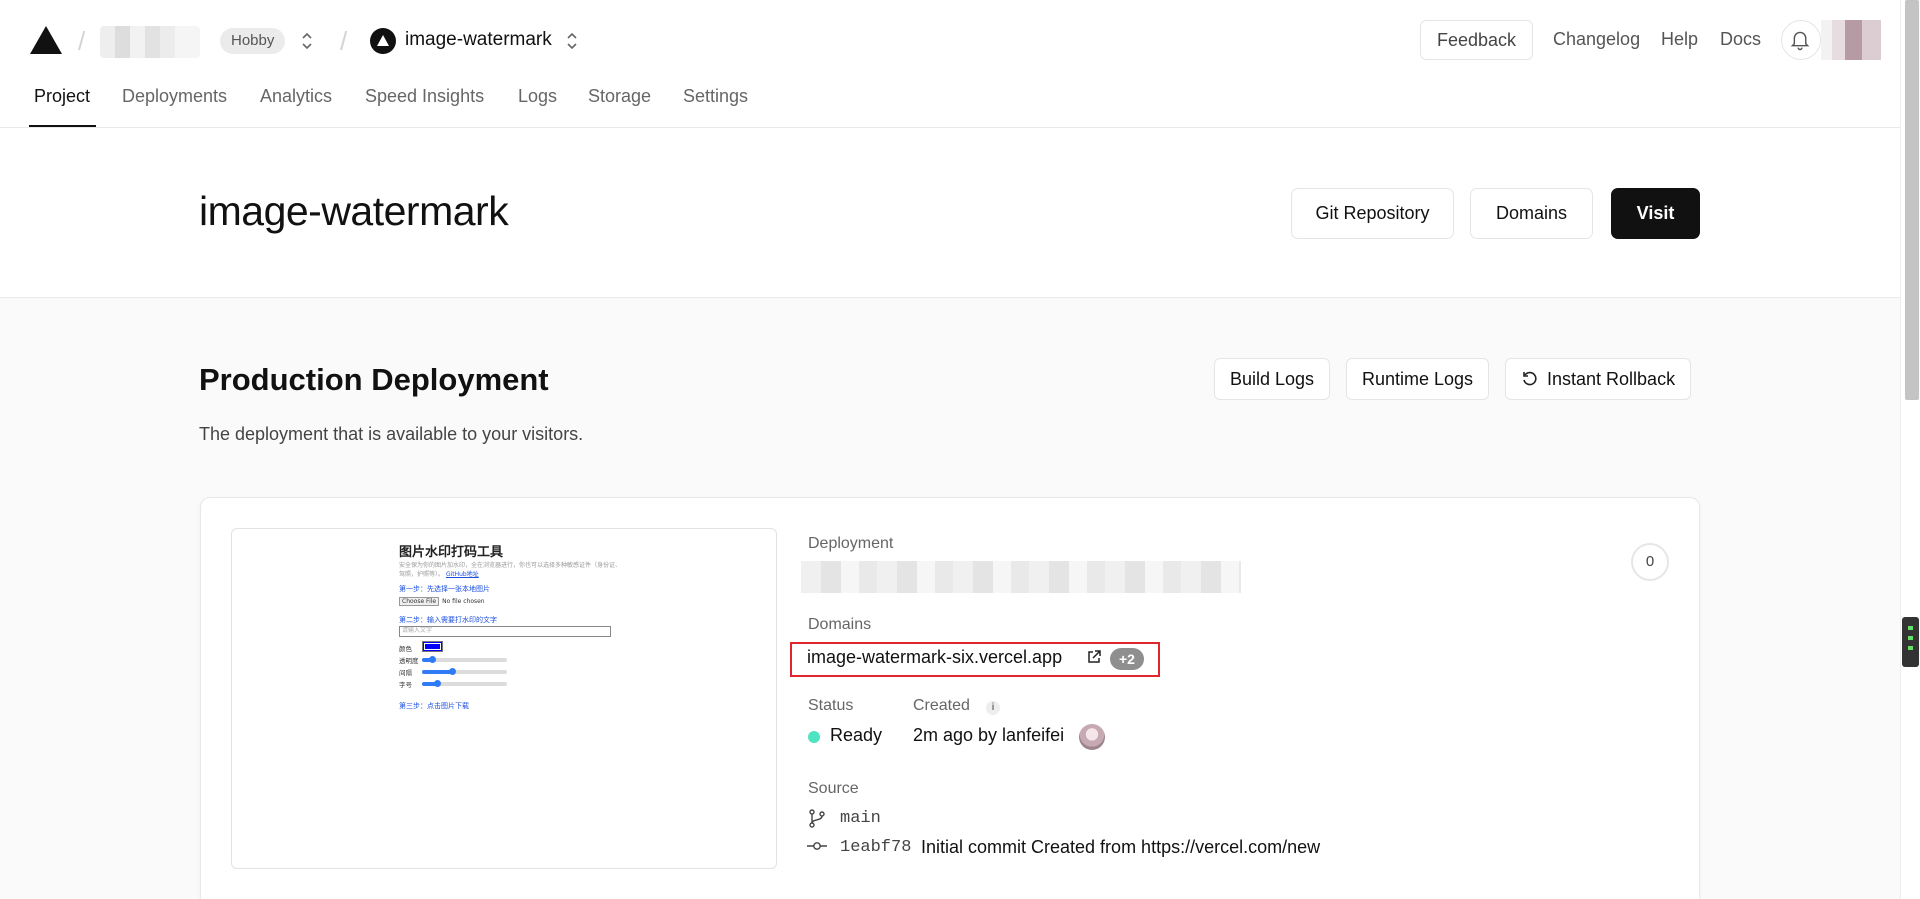  Describe the element at coordinates (1910, 449) in the screenshot. I see `page-scrollbar` at that location.